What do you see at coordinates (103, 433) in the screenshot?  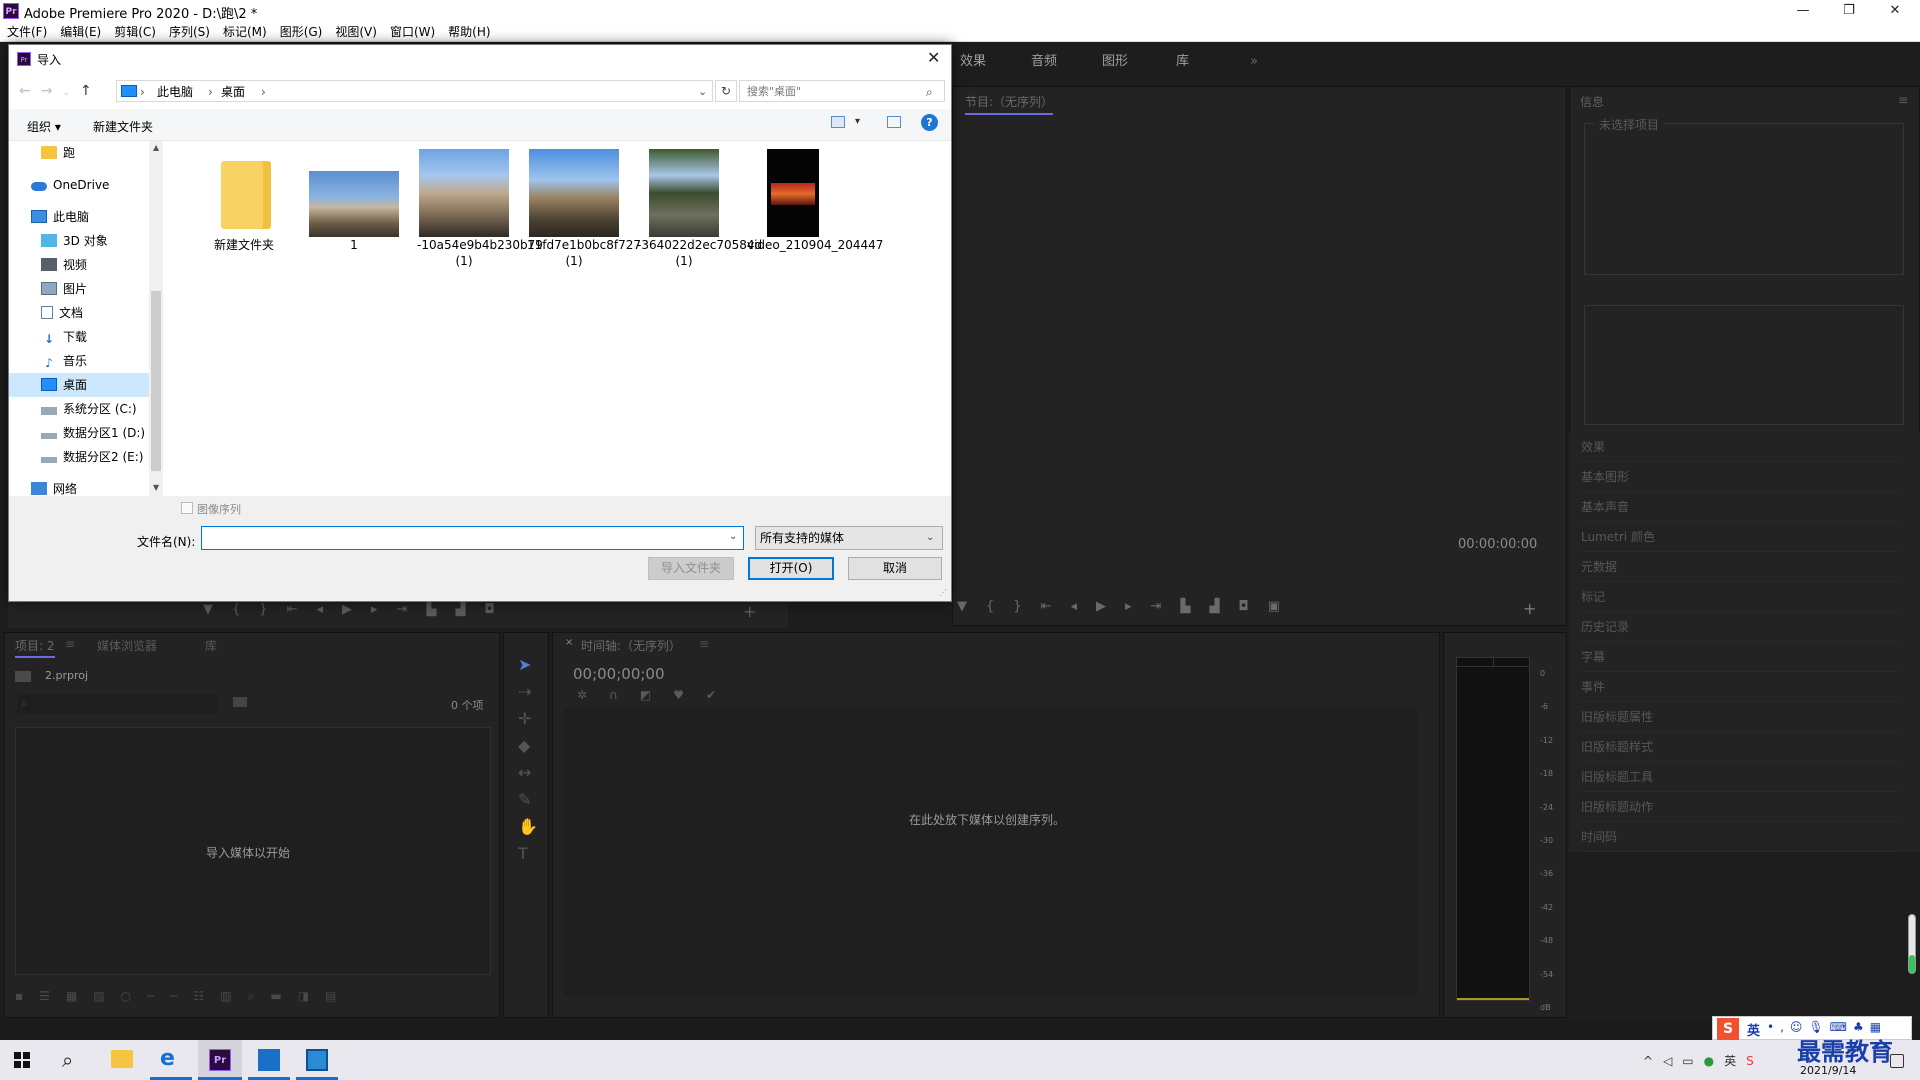 I see `tree-item-drive-d: 数据分区1 (D:)` at bounding box center [103, 433].